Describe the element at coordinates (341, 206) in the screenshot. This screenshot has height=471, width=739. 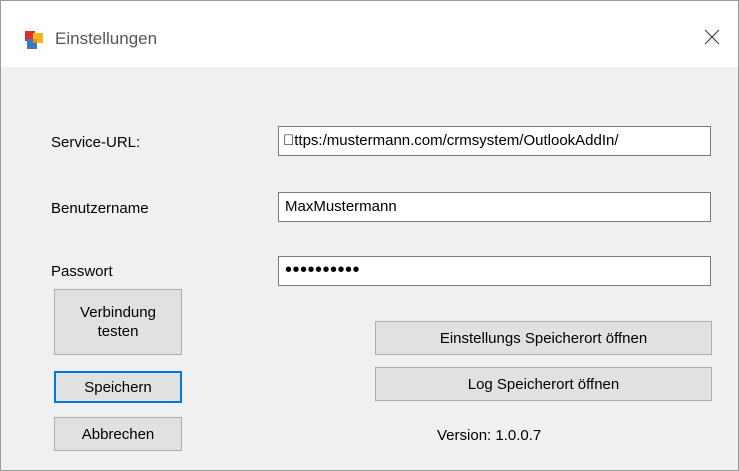
I see `username-value: MaxMustermann` at that location.